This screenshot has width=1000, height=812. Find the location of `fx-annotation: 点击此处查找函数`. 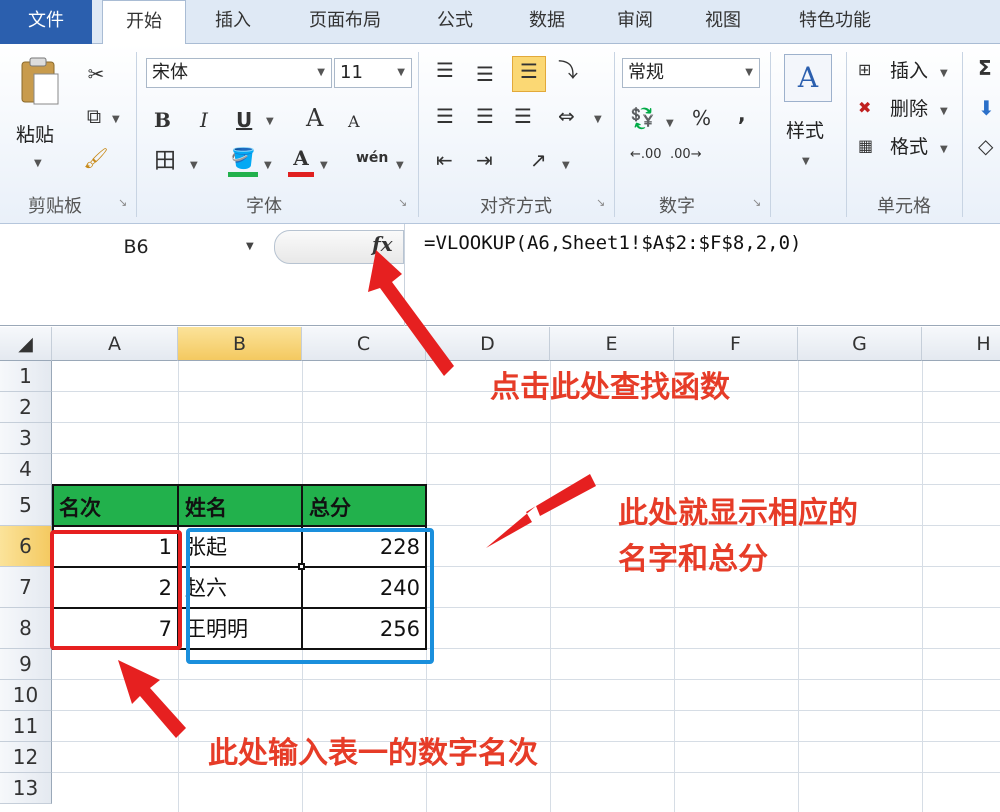

fx-annotation: 点击此处查找函数 is located at coordinates (610, 387).